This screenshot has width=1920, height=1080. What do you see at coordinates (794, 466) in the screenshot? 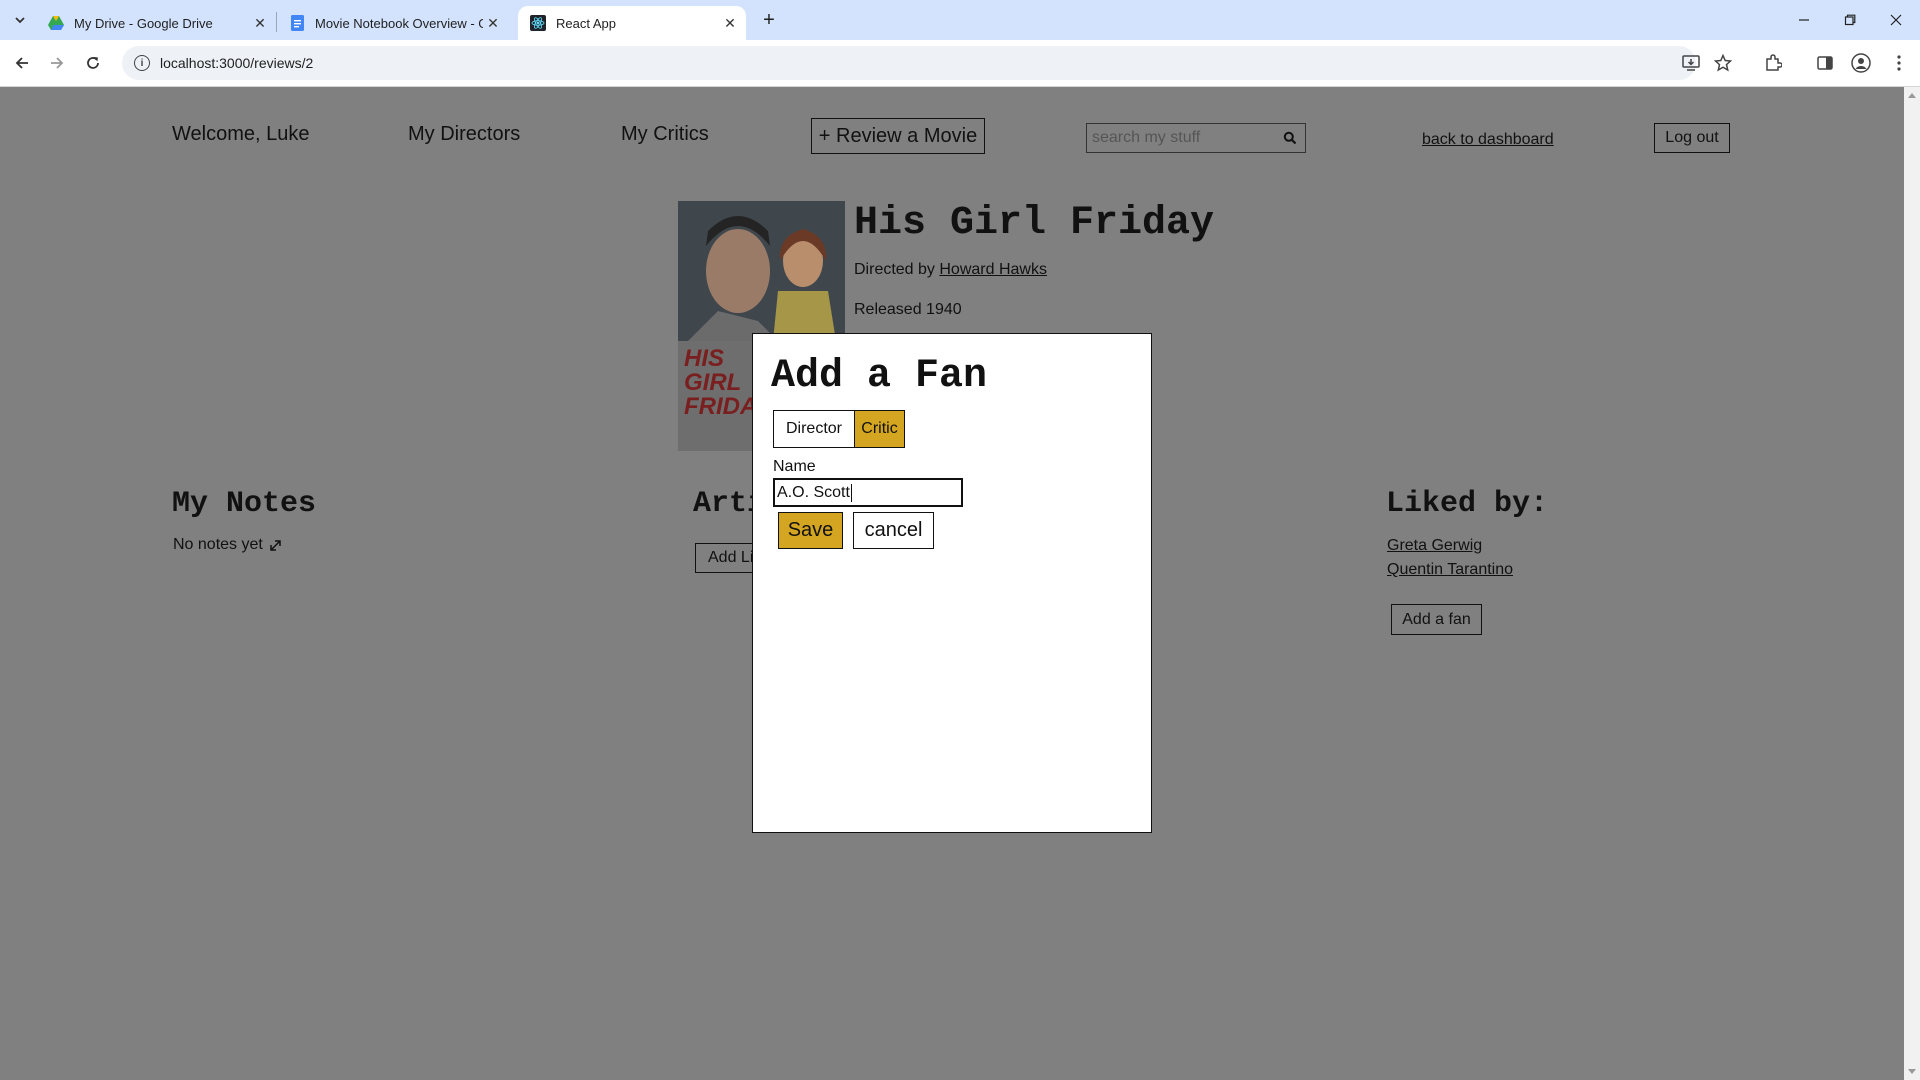
I see `name-label: Name` at bounding box center [794, 466].